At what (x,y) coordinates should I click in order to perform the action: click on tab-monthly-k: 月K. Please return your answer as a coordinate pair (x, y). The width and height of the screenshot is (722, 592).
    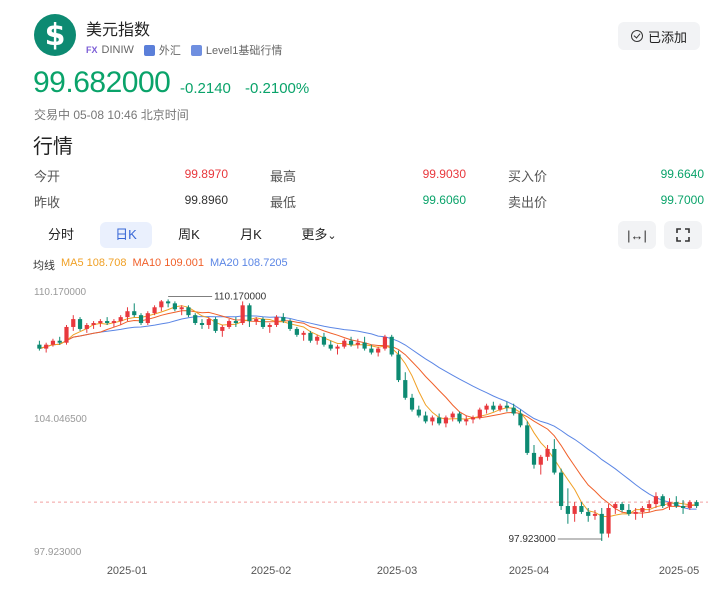
    Looking at the image, I should click on (251, 235).